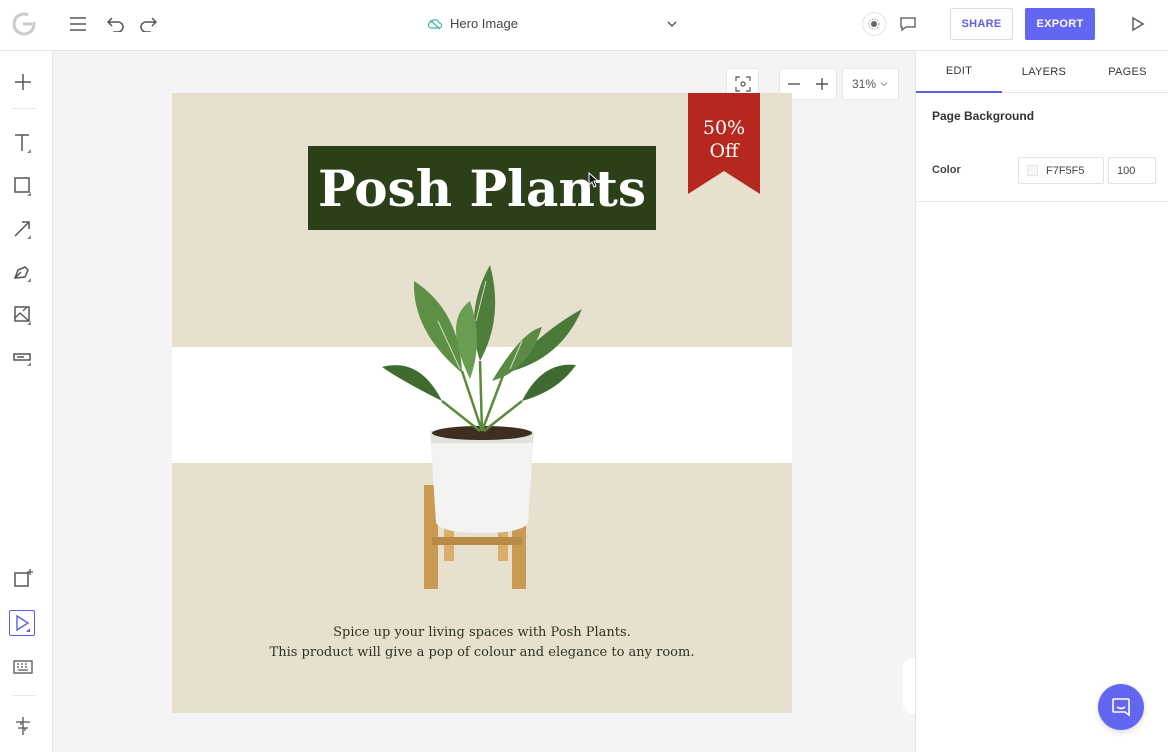 The width and height of the screenshot is (1168, 752). I want to click on redo-icon, so click(148, 24).